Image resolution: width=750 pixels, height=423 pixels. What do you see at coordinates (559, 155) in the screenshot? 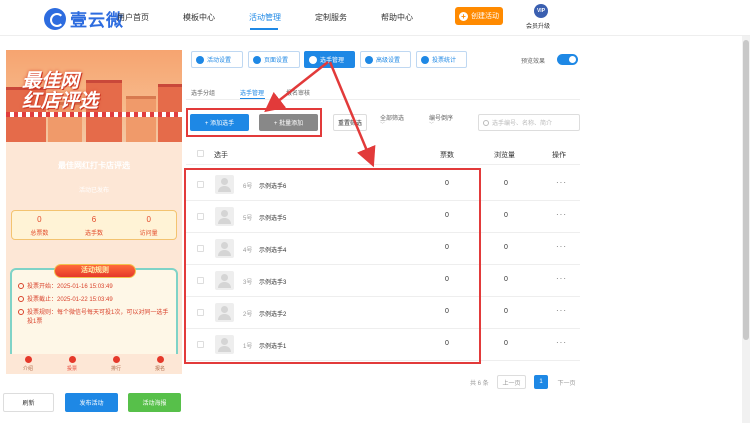
I see `column-ops: 操作` at bounding box center [559, 155].